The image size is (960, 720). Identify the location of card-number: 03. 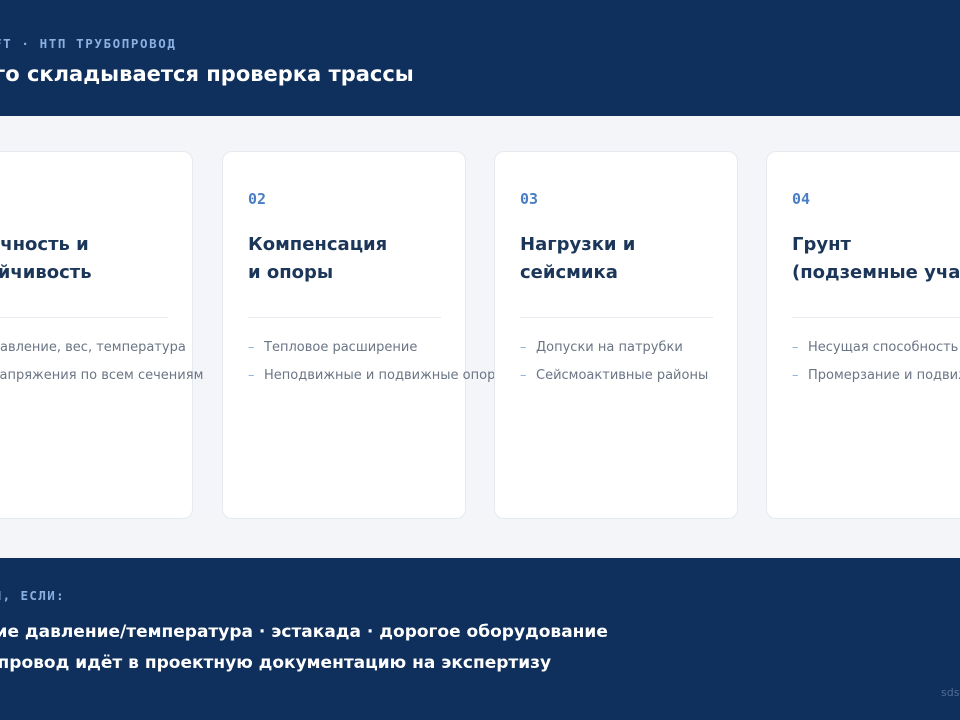
(529, 199).